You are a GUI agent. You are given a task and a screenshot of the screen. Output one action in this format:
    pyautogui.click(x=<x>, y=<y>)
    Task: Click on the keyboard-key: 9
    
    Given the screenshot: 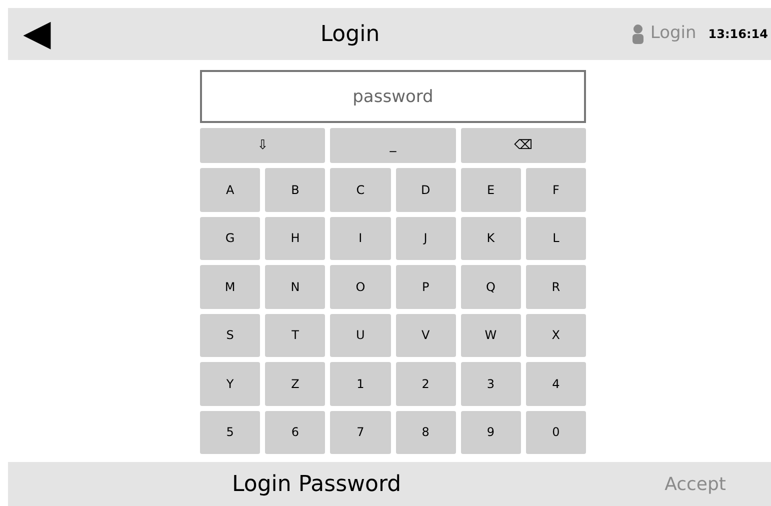 What is the action you would take?
    pyautogui.click(x=490, y=432)
    